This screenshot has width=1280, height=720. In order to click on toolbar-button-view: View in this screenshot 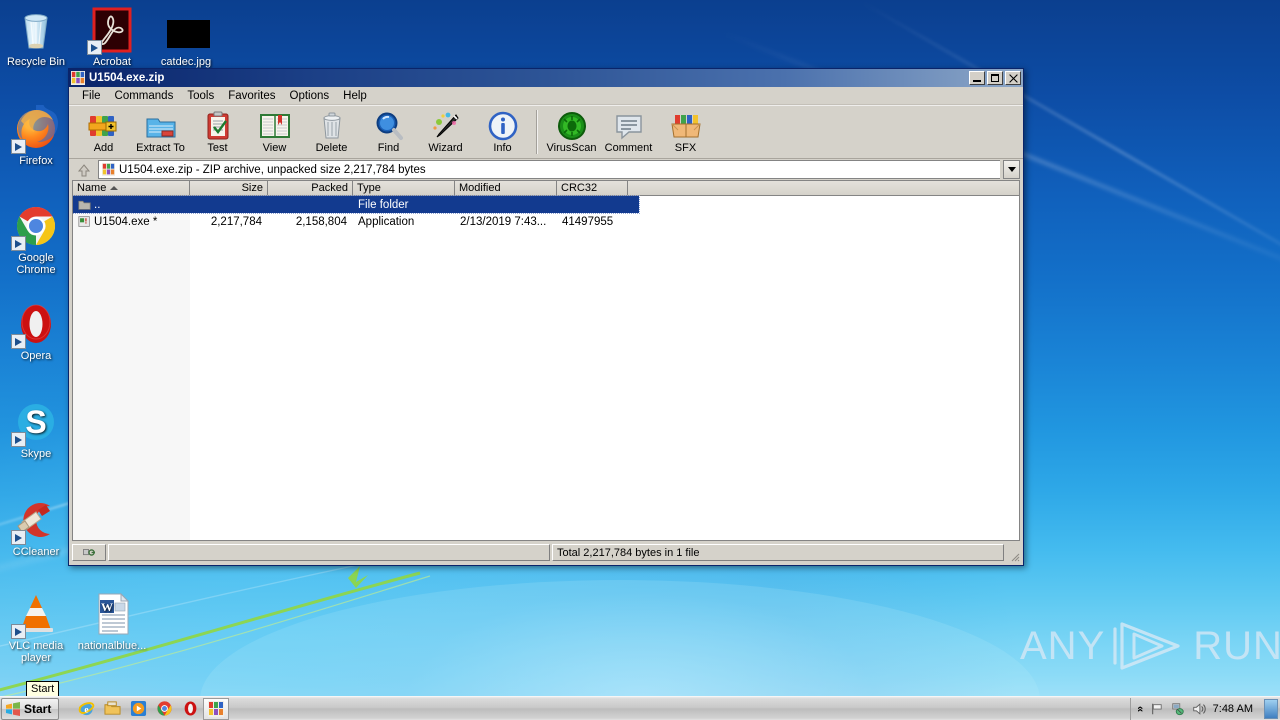, I will do `click(274, 132)`.